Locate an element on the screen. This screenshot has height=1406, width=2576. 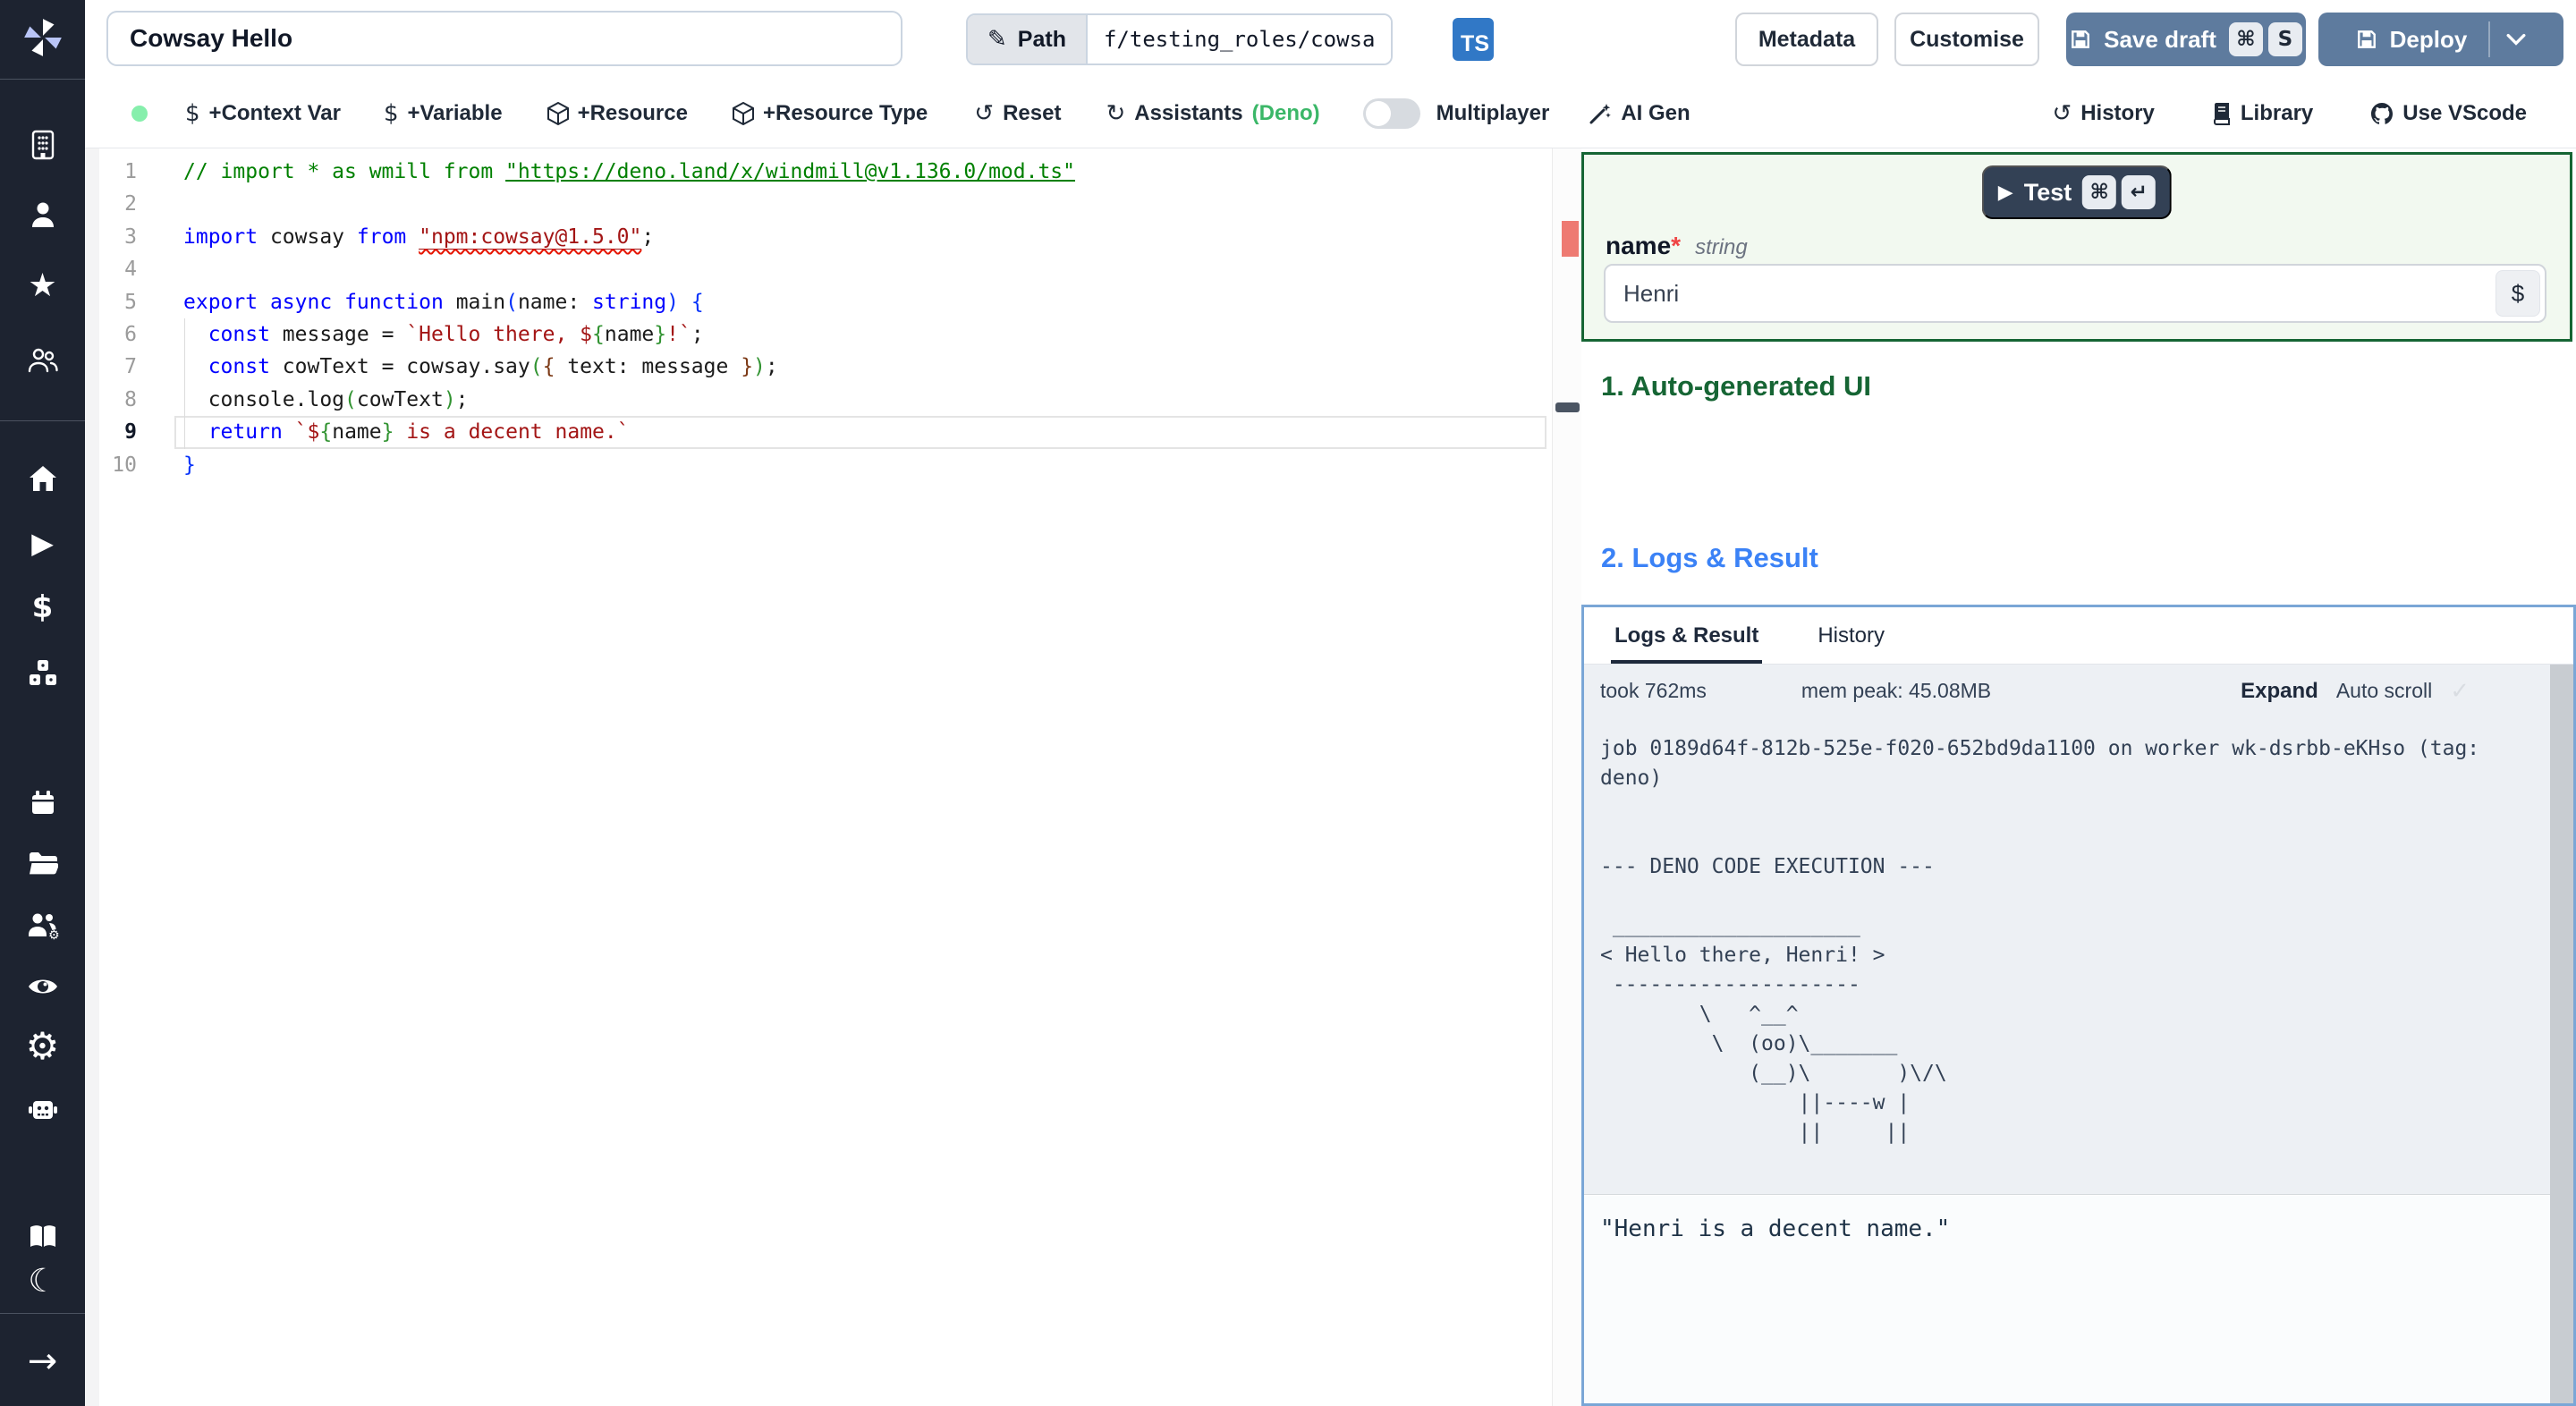
sidebar-item-docs is located at coordinates (42, 1237).